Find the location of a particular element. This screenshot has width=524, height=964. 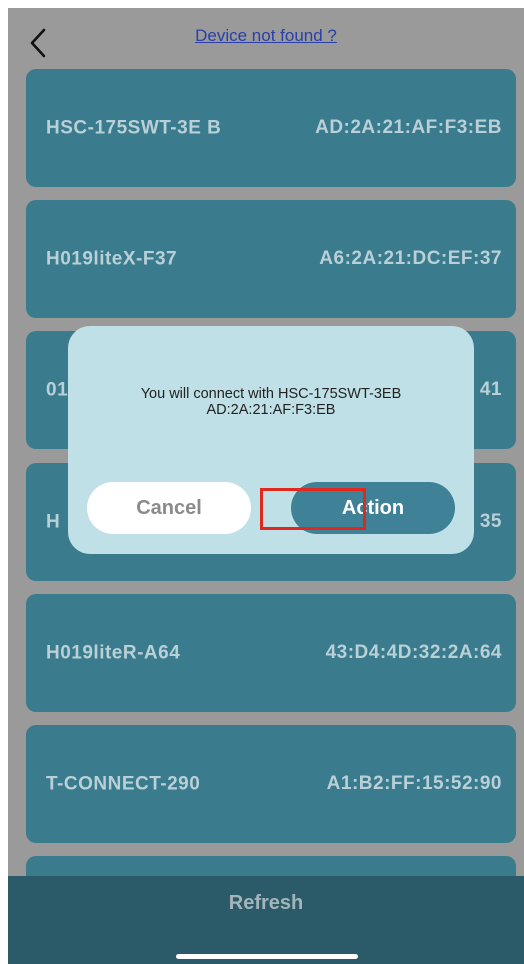

home-indicator is located at coordinates (267, 956).